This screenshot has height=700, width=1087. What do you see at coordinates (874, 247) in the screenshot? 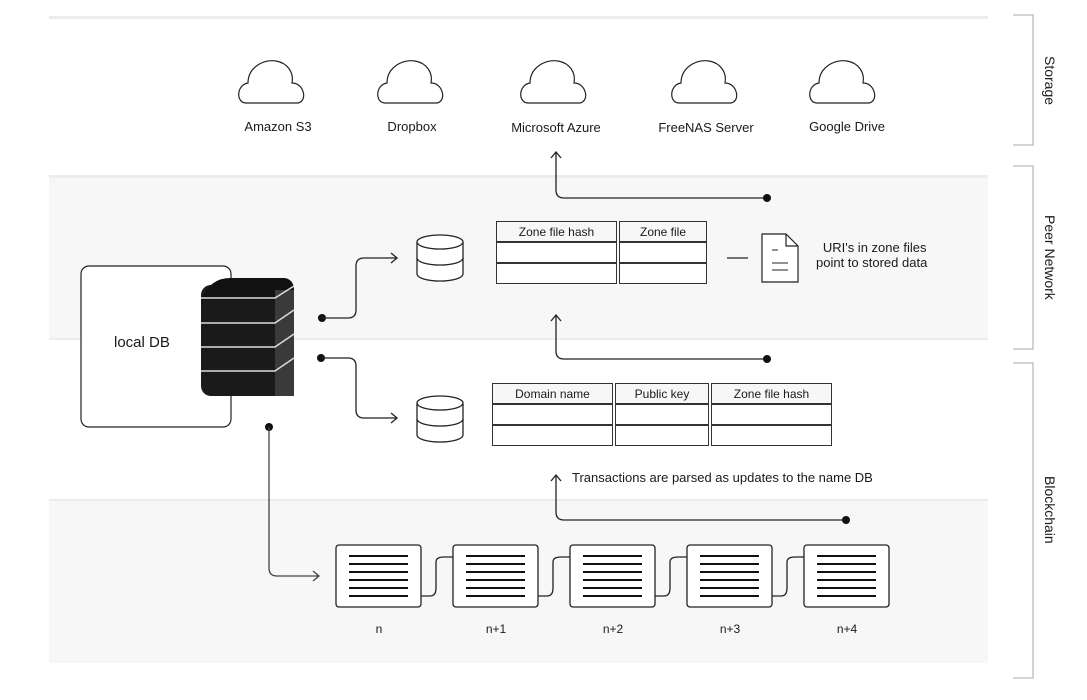
I see `zone-note-line1: URI's in zone files` at bounding box center [874, 247].